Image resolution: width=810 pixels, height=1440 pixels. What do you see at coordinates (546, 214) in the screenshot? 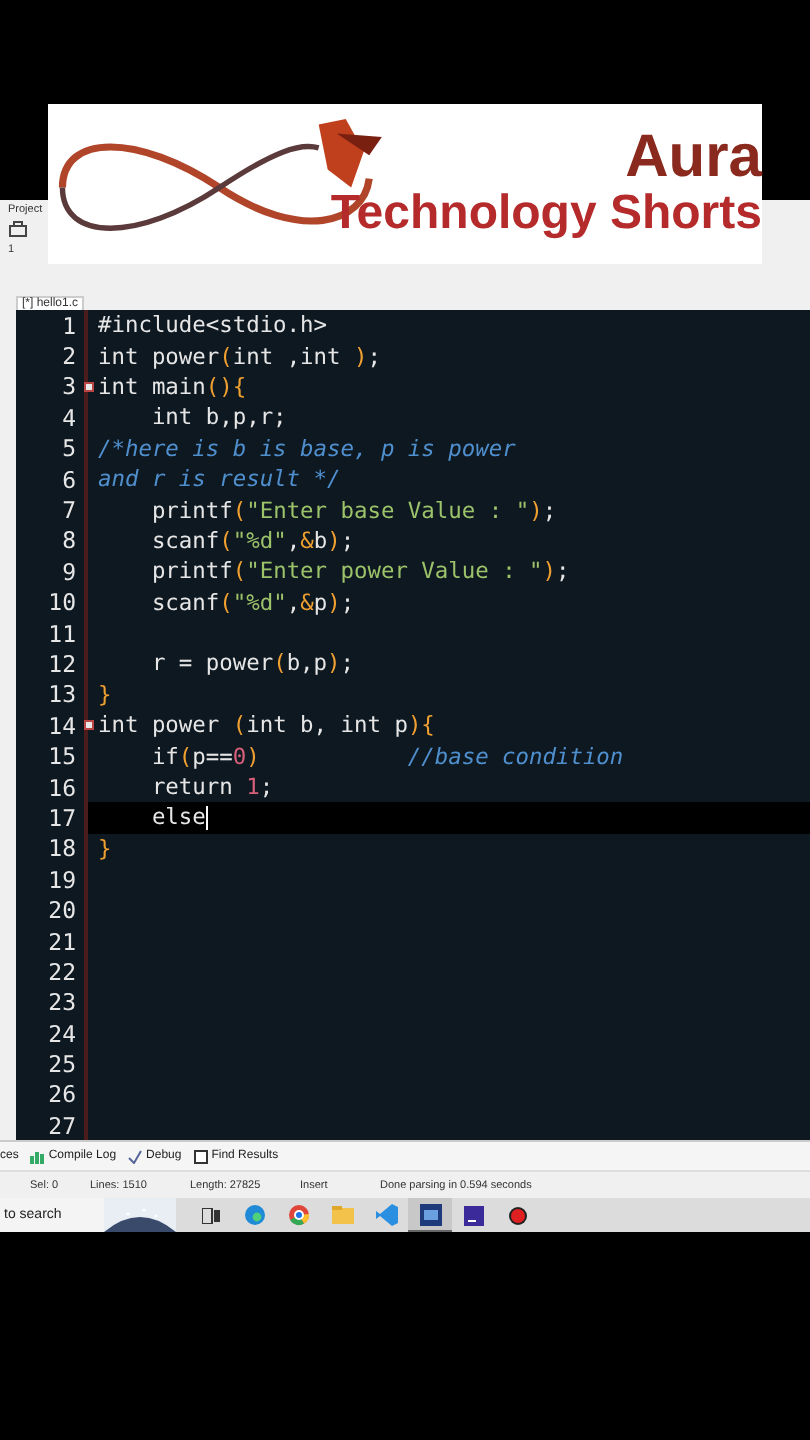
I see `banner-subtitle: Technology Shorts` at bounding box center [546, 214].